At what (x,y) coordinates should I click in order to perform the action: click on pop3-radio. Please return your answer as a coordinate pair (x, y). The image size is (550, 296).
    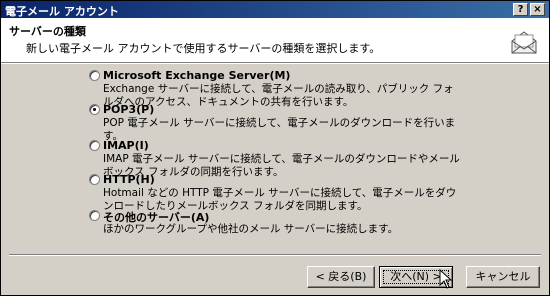
    Looking at the image, I should click on (94, 109).